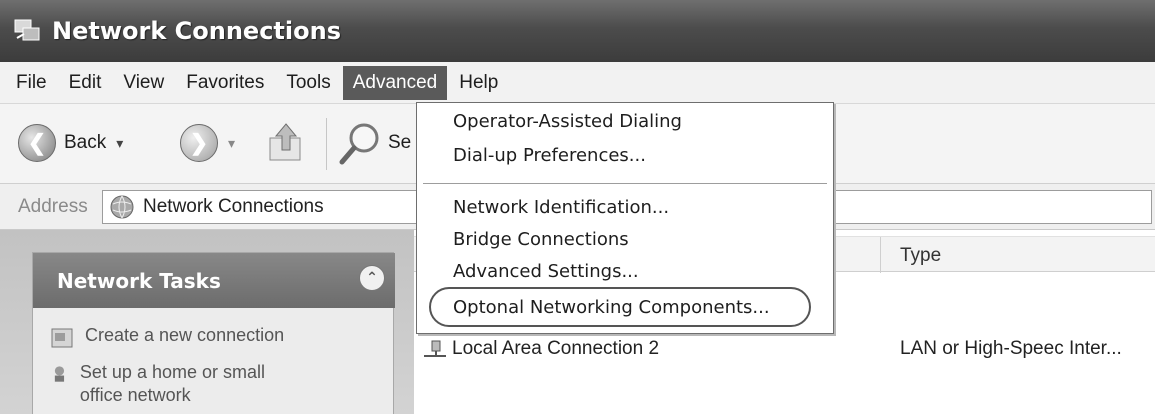 Image resolution: width=1155 pixels, height=414 pixels. Describe the element at coordinates (225, 83) in the screenshot. I see `menu-favorites: Favorites` at that location.